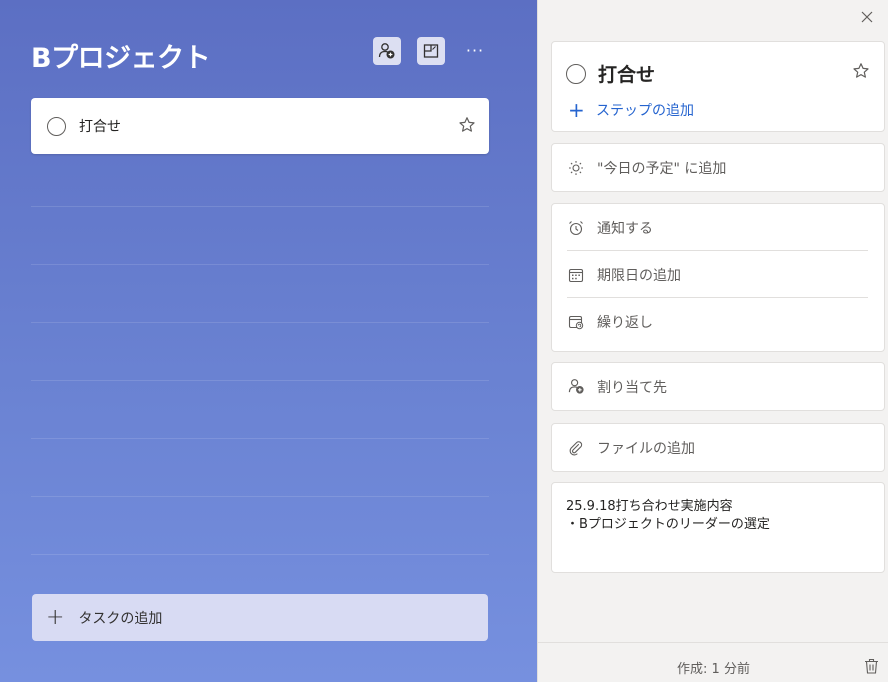 Image resolution: width=888 pixels, height=682 pixels. I want to click on layout-button, so click(431, 51).